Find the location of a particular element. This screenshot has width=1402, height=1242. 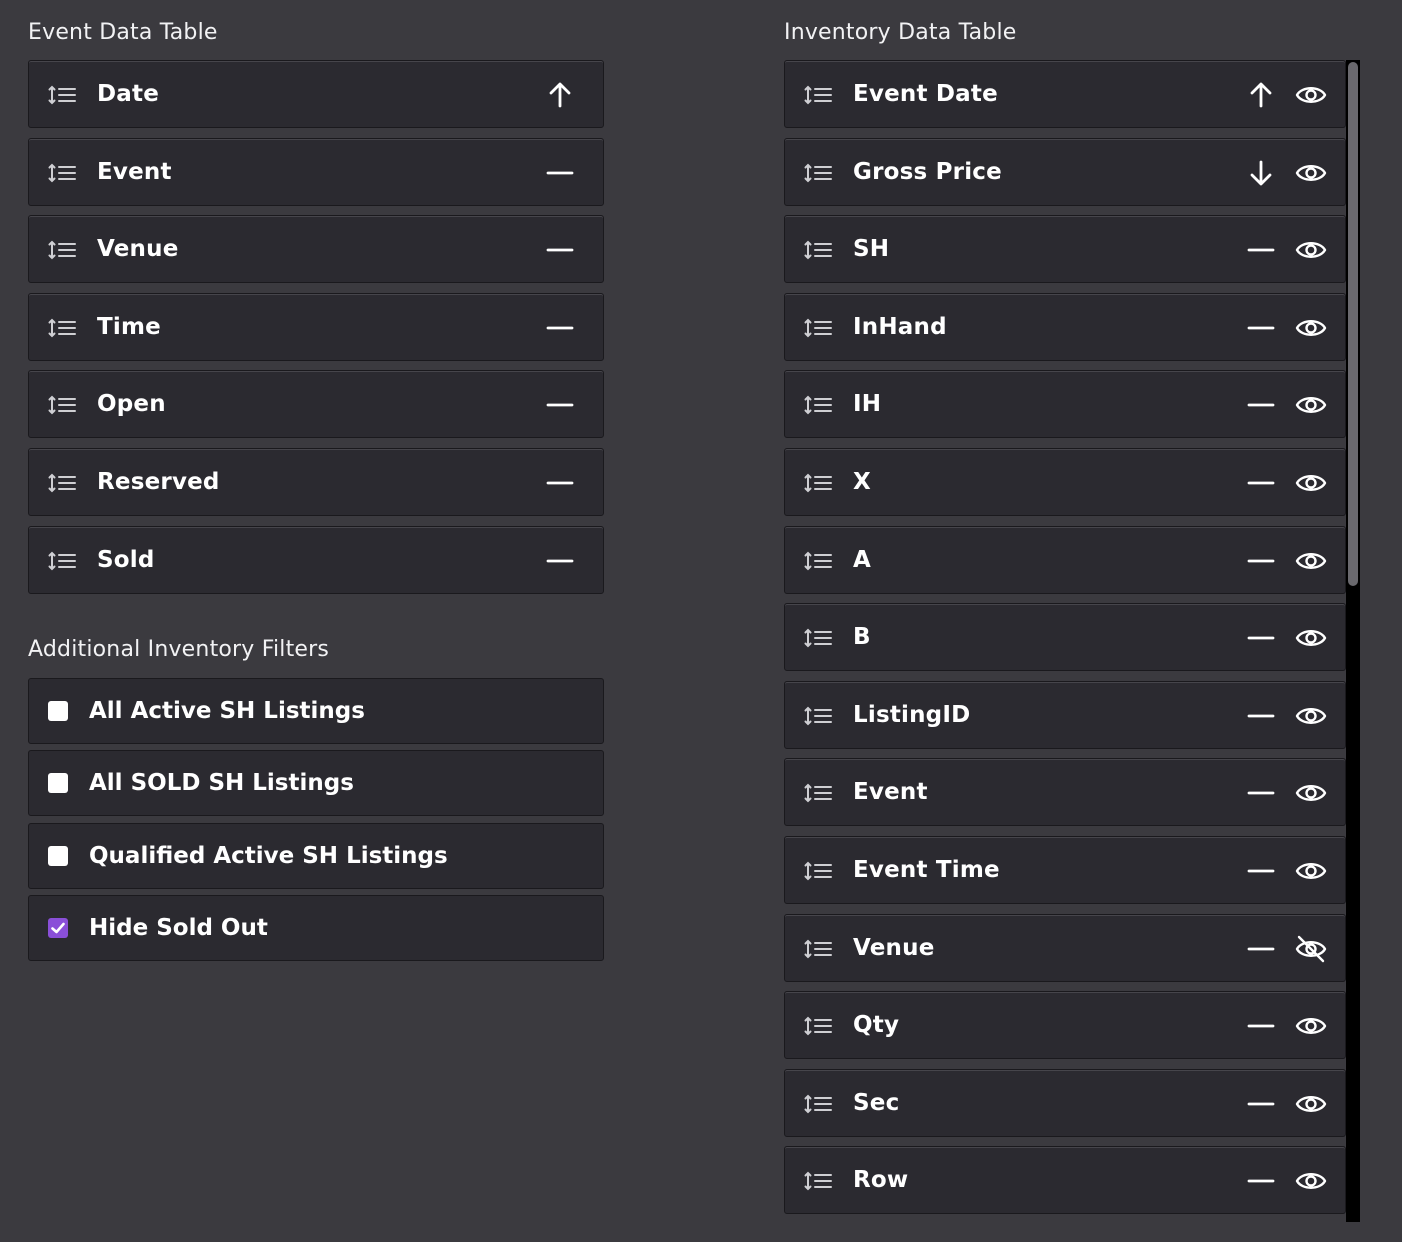

column-label: Venue is located at coordinates (894, 947).